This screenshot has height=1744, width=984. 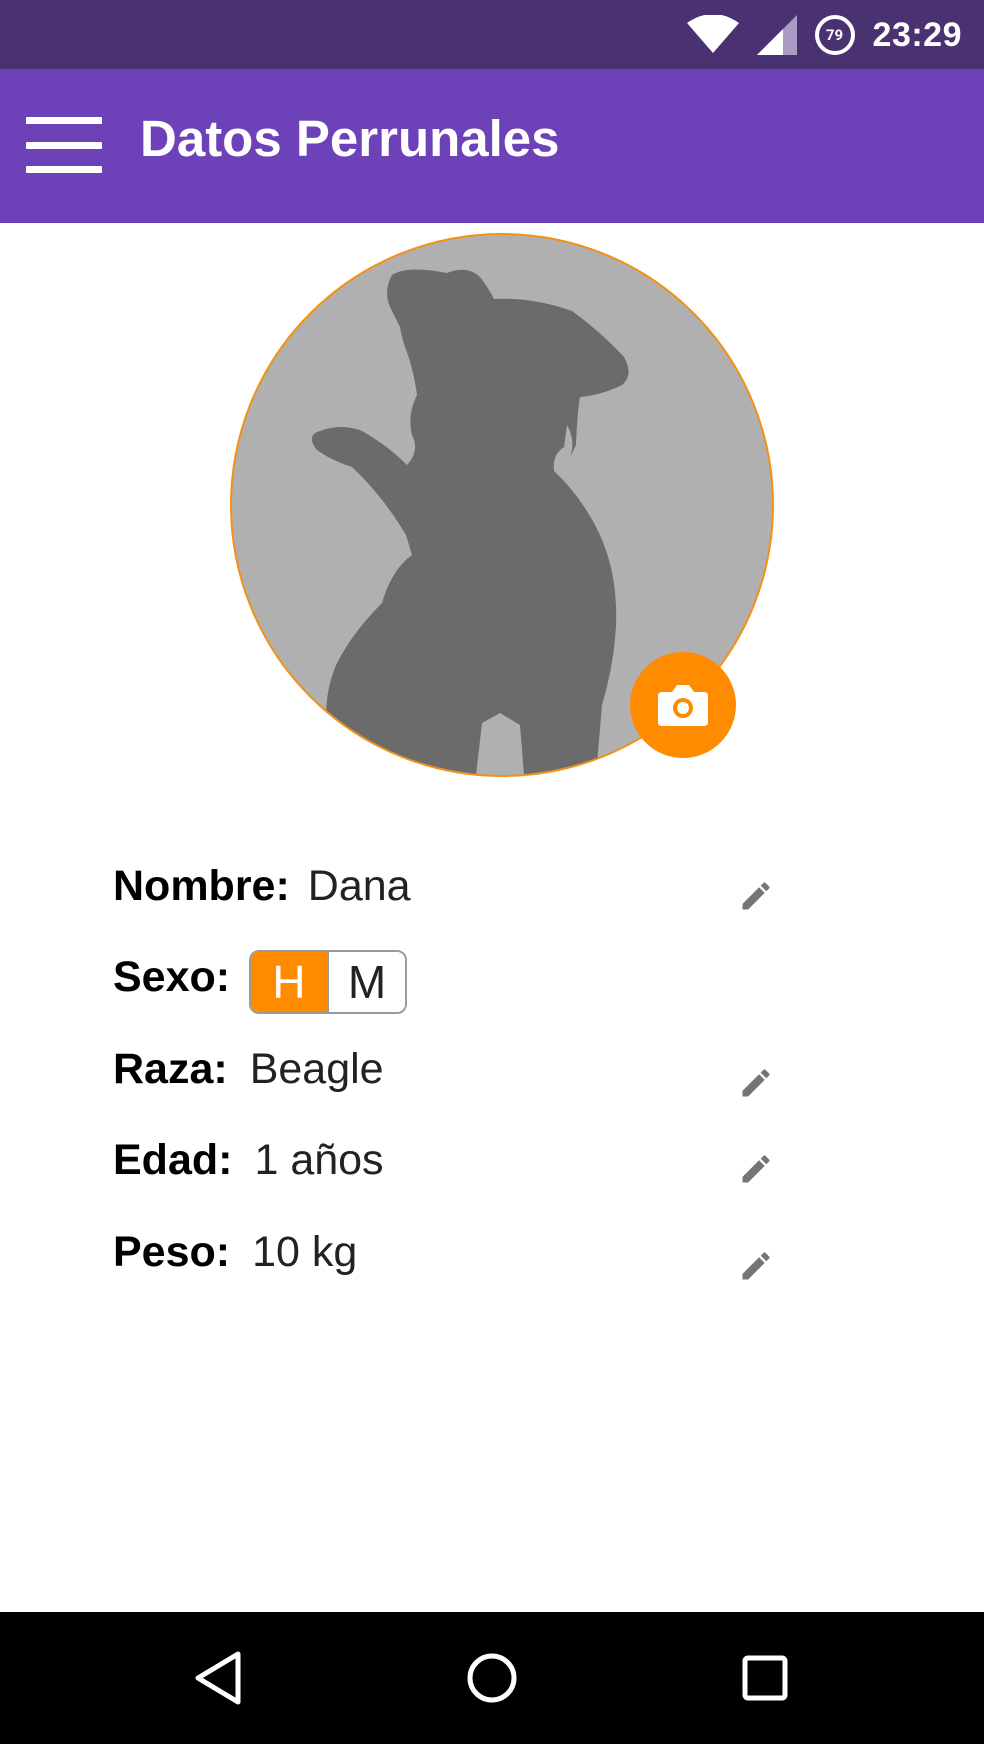 What do you see at coordinates (248, 1069) in the screenshot?
I see `row-raza: Raza: Beagle` at bounding box center [248, 1069].